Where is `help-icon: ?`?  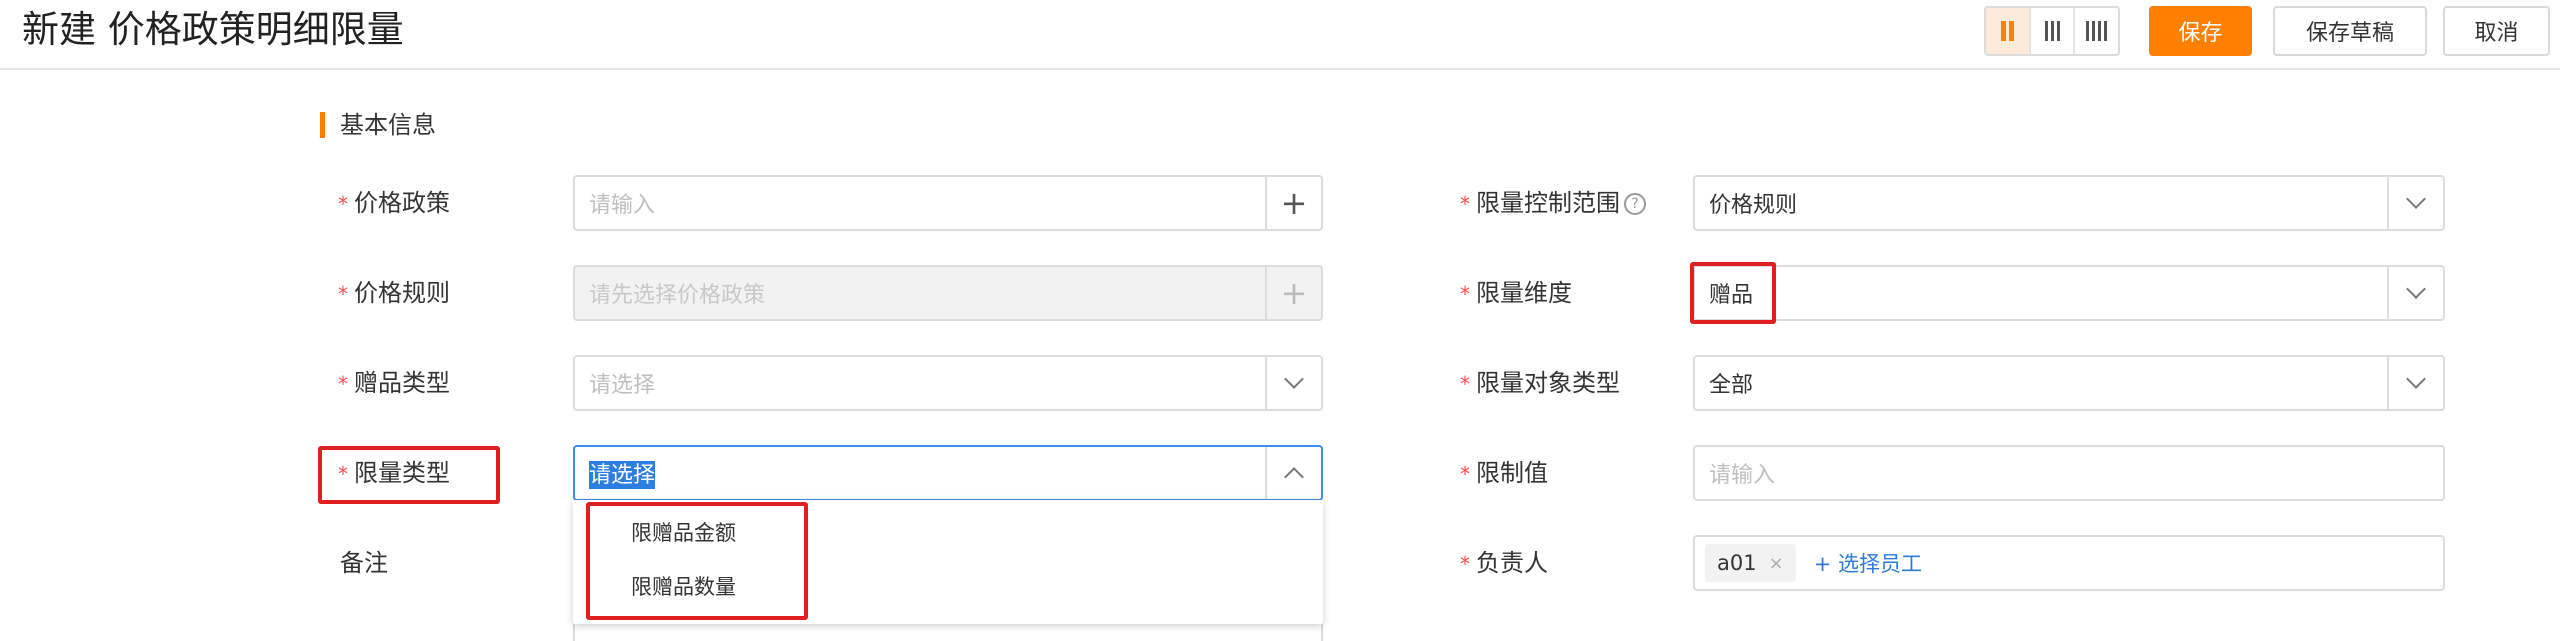
help-icon: ? is located at coordinates (1635, 204).